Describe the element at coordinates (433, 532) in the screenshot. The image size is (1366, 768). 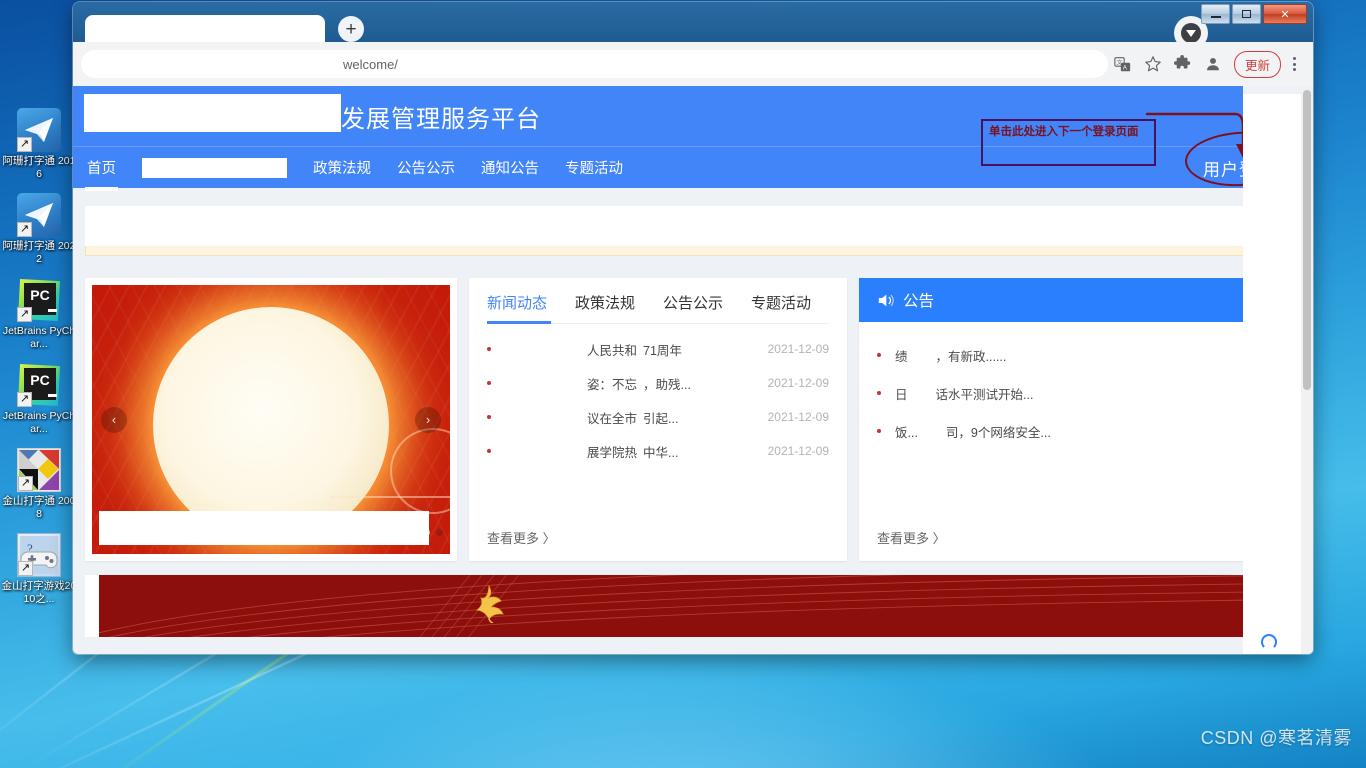
I see `carousel-dots` at that location.